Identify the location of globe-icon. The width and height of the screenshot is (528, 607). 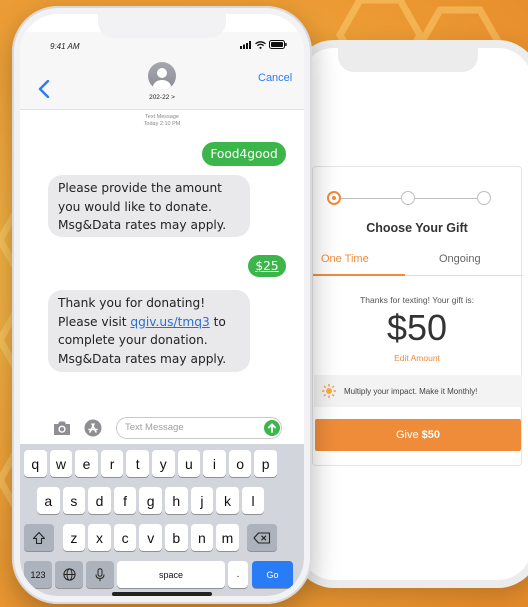
(69, 574).